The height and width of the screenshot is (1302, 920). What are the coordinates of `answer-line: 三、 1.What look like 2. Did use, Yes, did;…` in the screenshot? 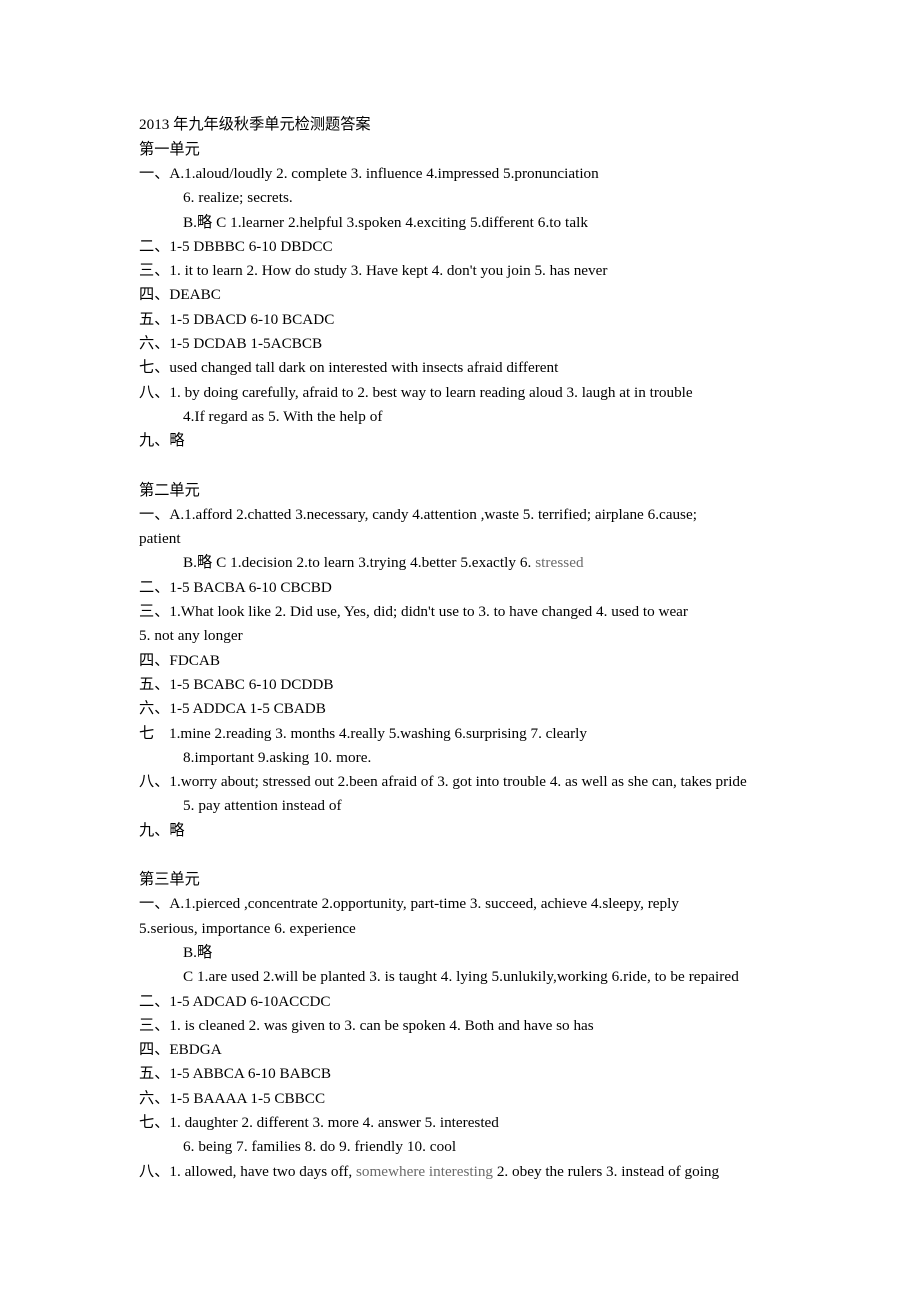 It's located at (469, 612).